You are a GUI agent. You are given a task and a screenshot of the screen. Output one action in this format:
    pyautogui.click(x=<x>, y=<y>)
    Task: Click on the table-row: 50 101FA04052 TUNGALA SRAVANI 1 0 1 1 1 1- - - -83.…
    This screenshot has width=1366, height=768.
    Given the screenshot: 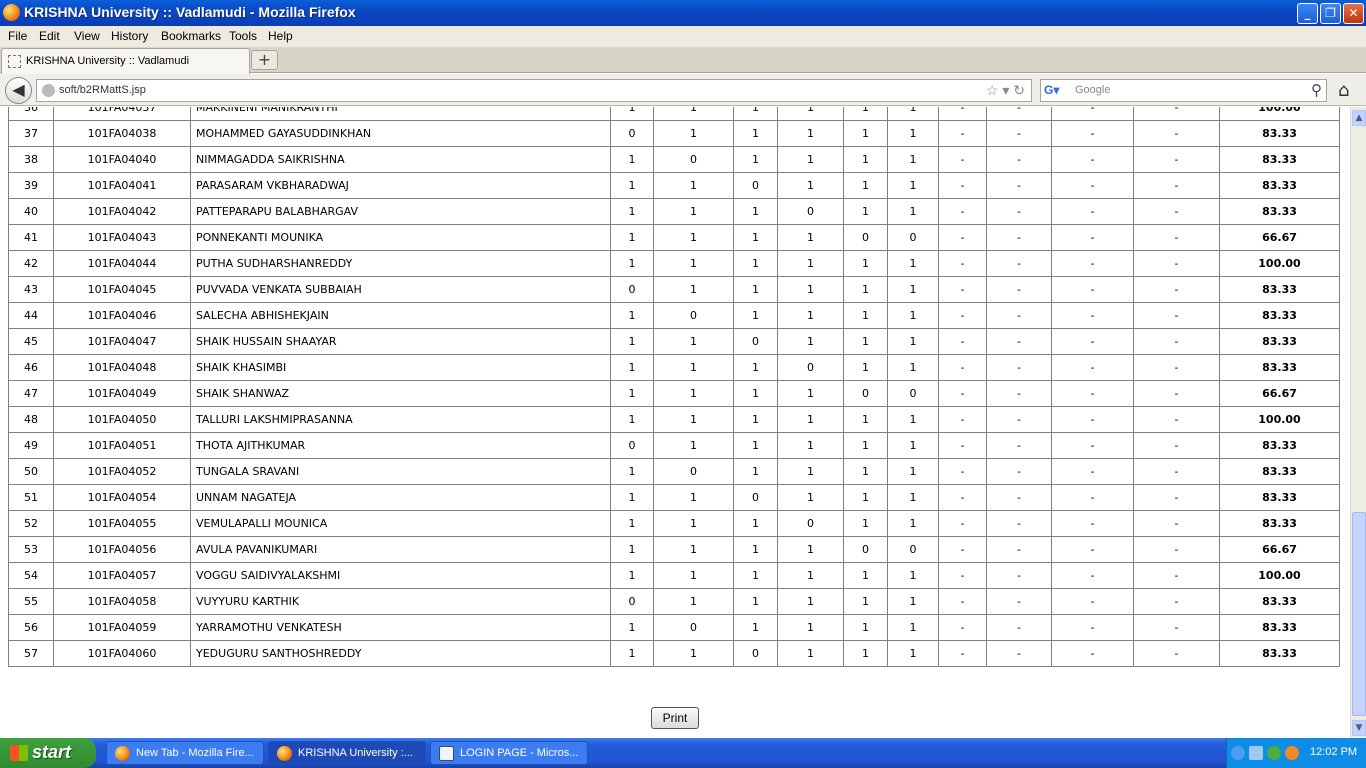 What is the action you would take?
    pyautogui.click(x=674, y=471)
    